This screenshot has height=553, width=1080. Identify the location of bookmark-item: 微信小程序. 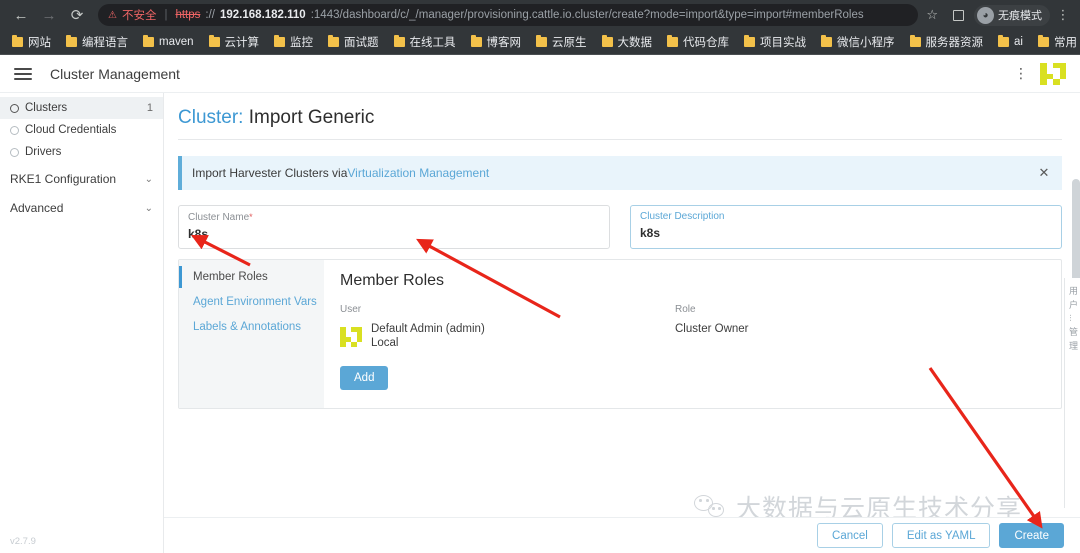
(858, 42).